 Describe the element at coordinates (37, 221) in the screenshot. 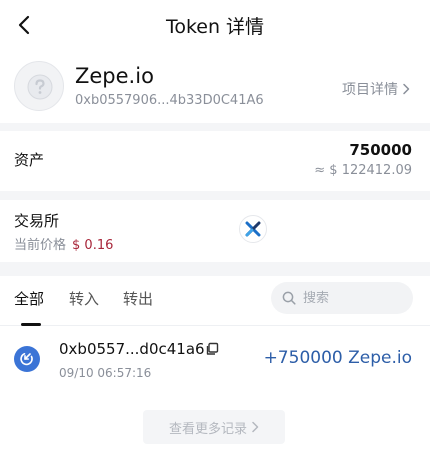

I see `exchange-label: 交易所` at that location.